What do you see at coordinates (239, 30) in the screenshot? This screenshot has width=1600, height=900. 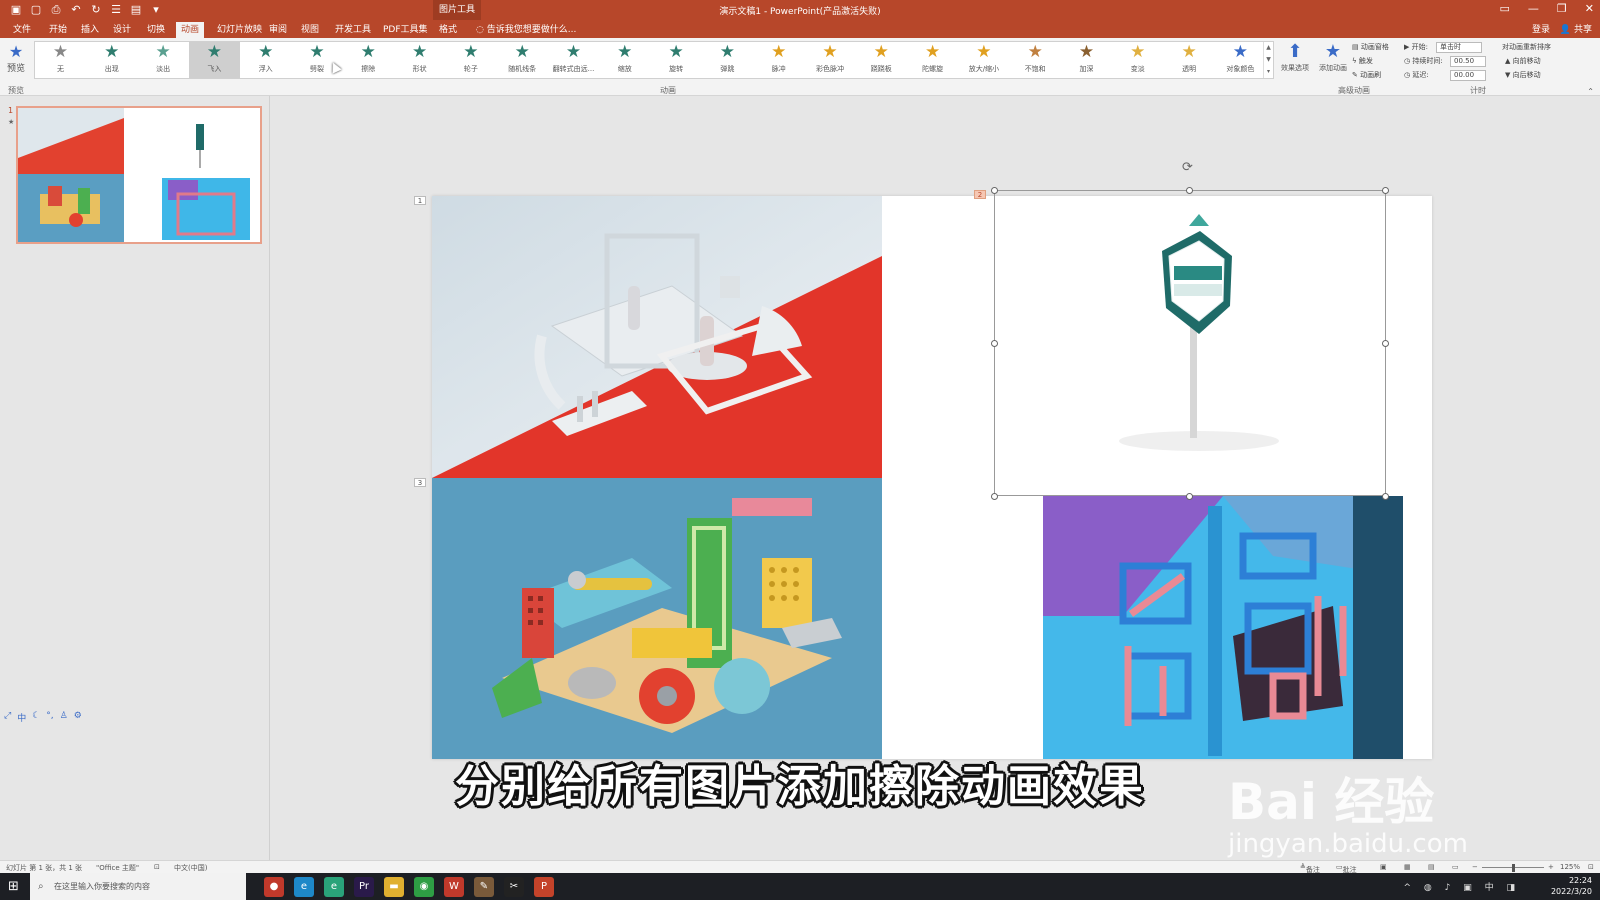 I see `tab-6: 幻灯片放映` at bounding box center [239, 30].